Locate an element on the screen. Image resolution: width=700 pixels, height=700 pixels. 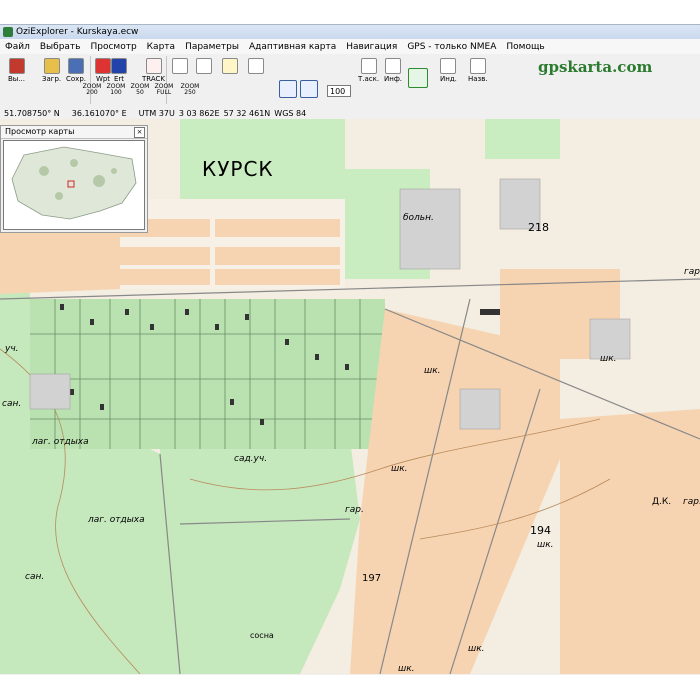
map-label-camp-1: лаг. отдыха is located at coordinates (60, 442).